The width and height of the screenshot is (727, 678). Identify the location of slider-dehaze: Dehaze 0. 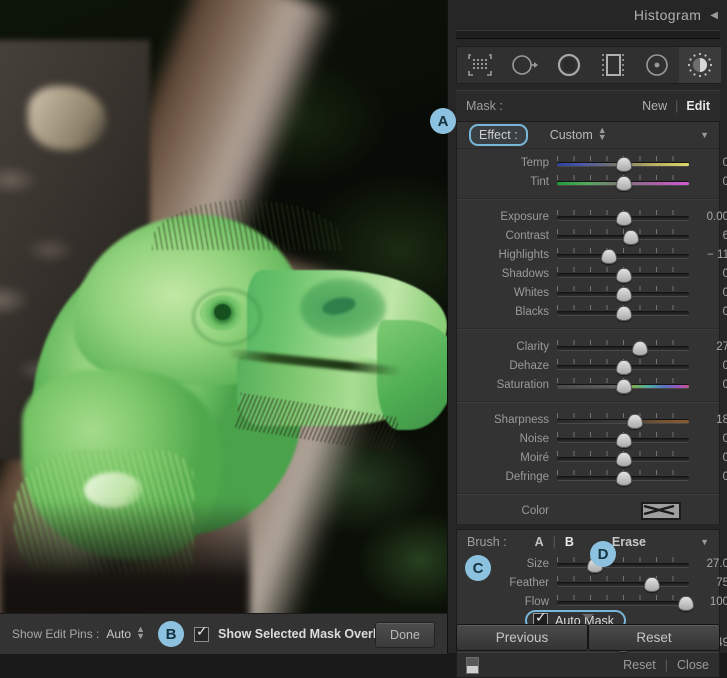
(592, 365).